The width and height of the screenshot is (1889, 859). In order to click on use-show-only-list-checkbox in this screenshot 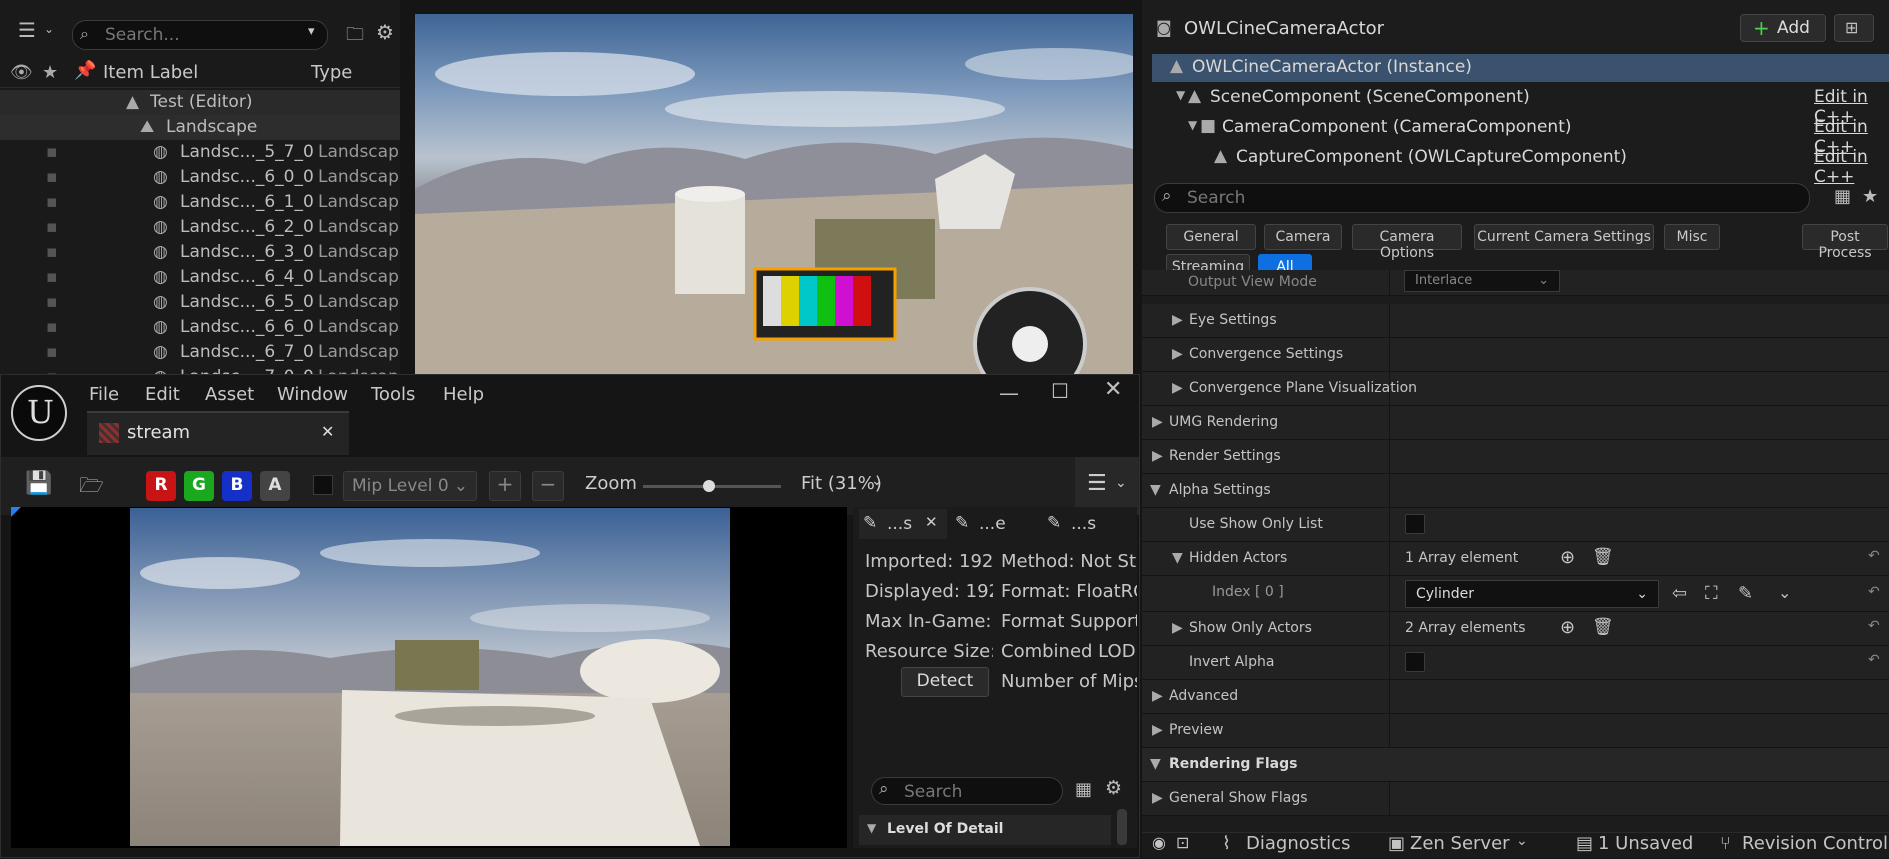, I will do `click(1415, 524)`.